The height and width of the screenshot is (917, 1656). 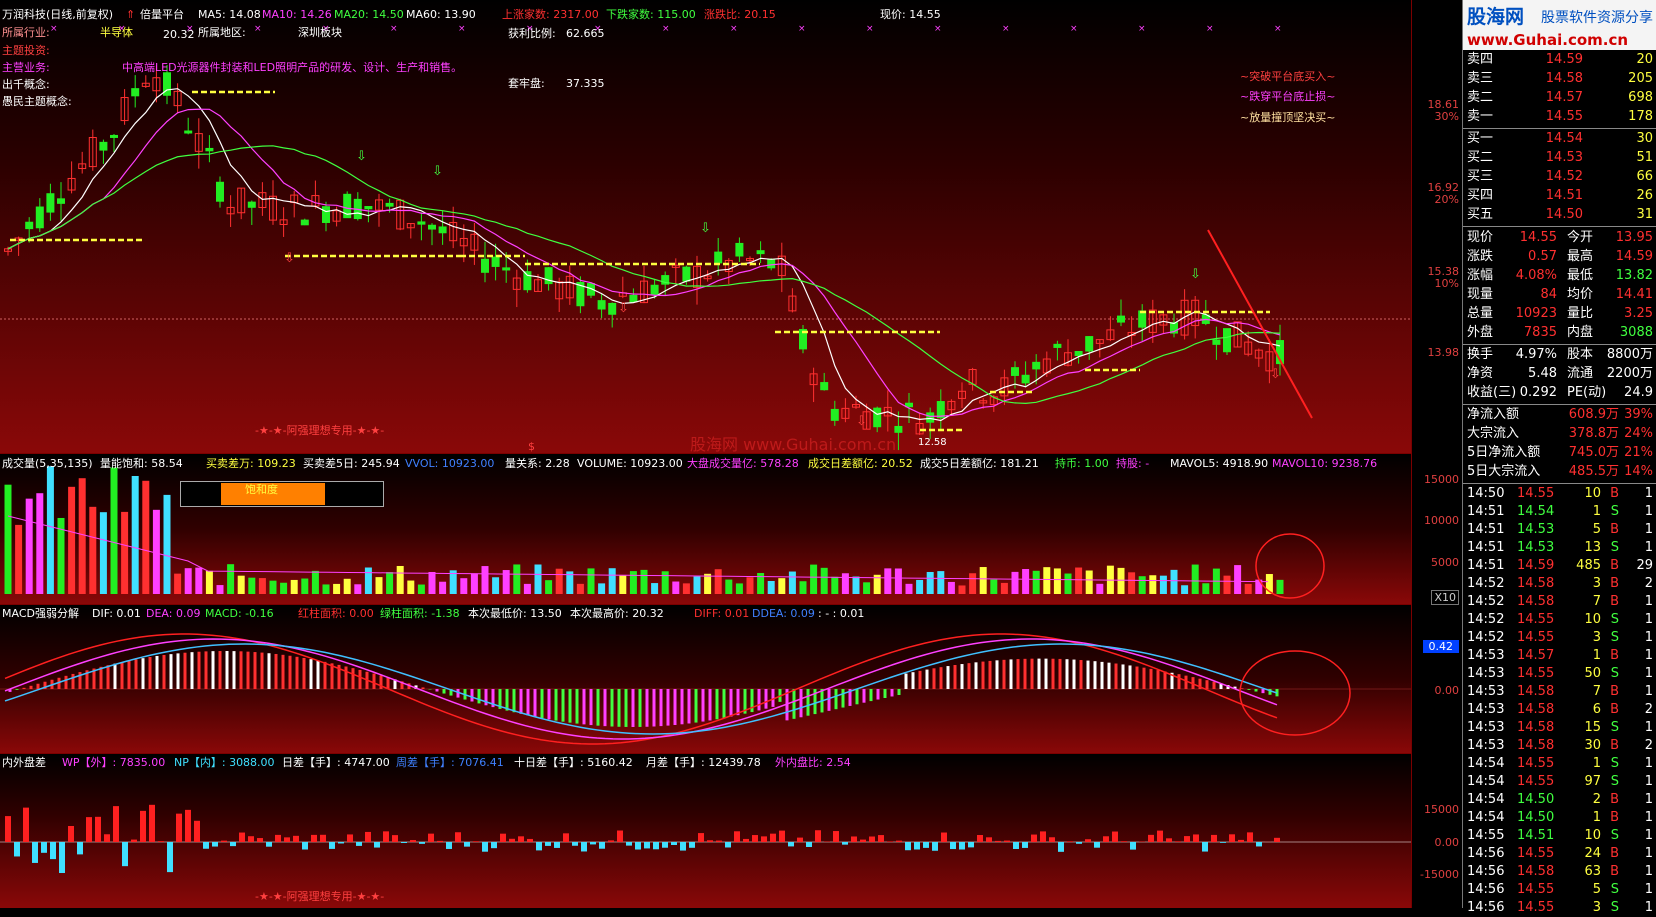 What do you see at coordinates (1580, 295) in the screenshot?
I see `quote-row-label2: 均价` at bounding box center [1580, 295].